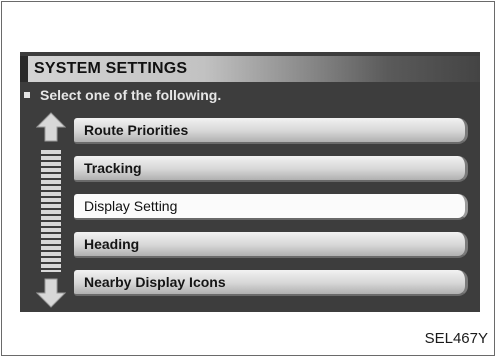 This screenshot has height=358, width=497. Describe the element at coordinates (271, 169) in the screenshot. I see `menu-item-tracking: Tracking` at that location.